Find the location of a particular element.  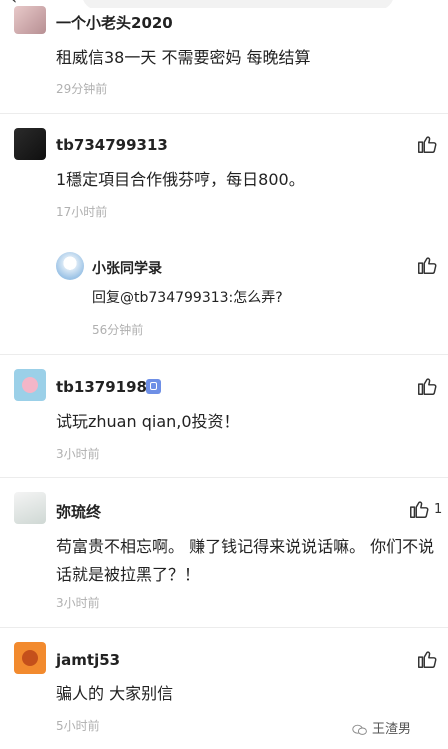

watermark: 王渣男 is located at coordinates (381, 727).